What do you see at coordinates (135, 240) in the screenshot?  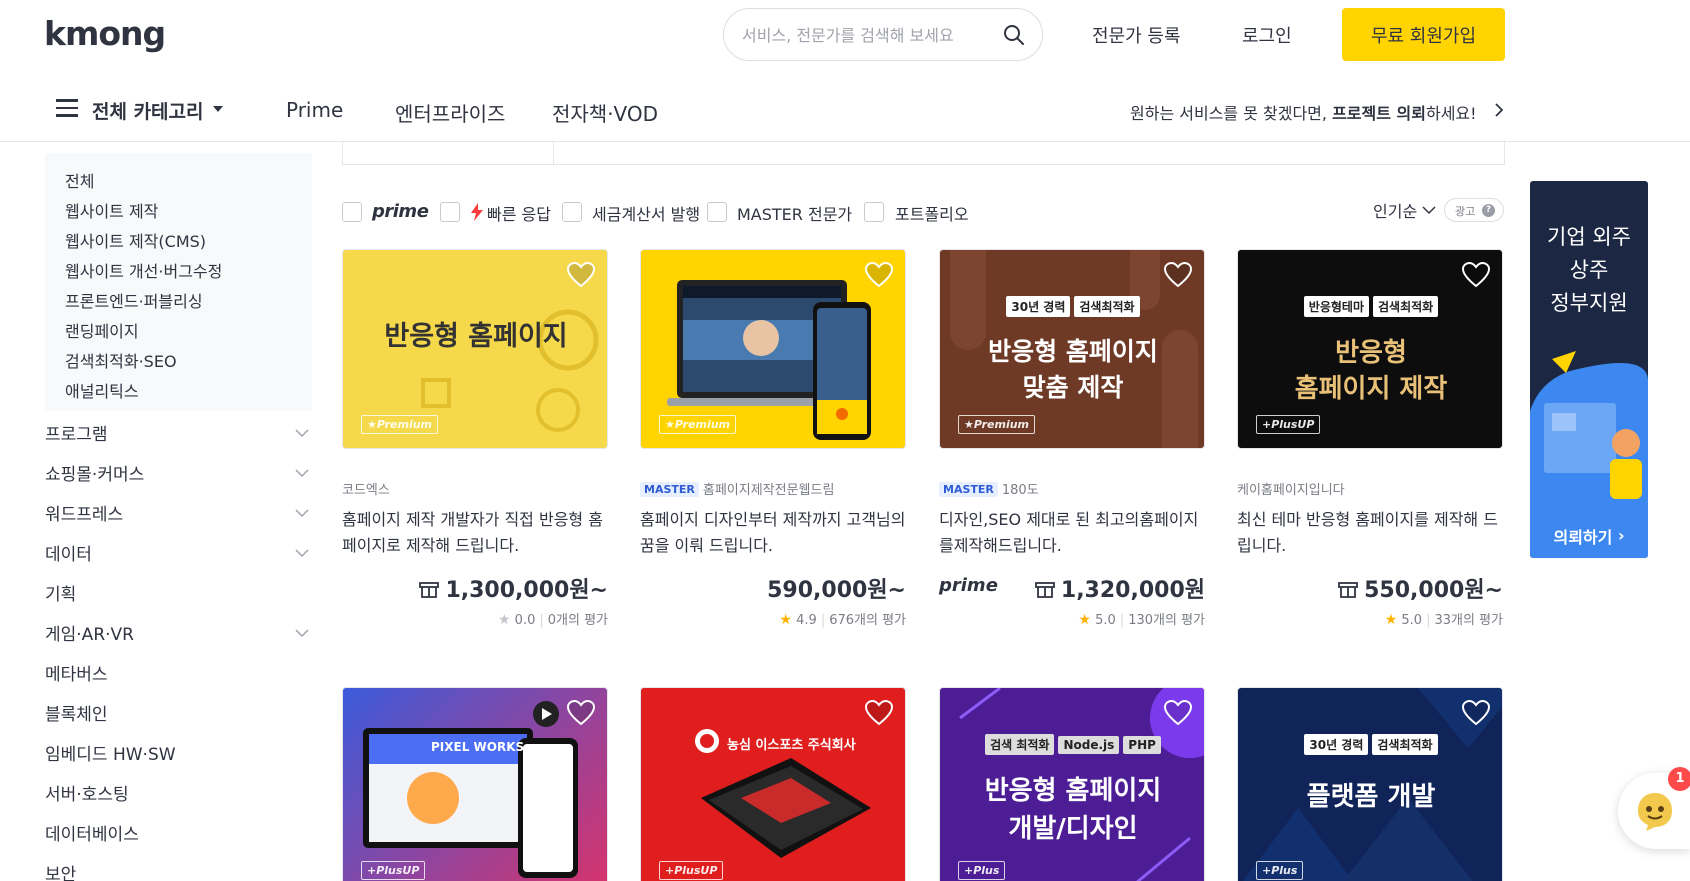 I see `subcategory-item: 웹사이트 제작(CMS)` at bounding box center [135, 240].